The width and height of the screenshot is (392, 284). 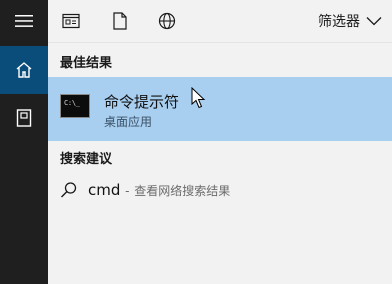 I want to click on hamburger-menu-button, so click(x=24, y=21).